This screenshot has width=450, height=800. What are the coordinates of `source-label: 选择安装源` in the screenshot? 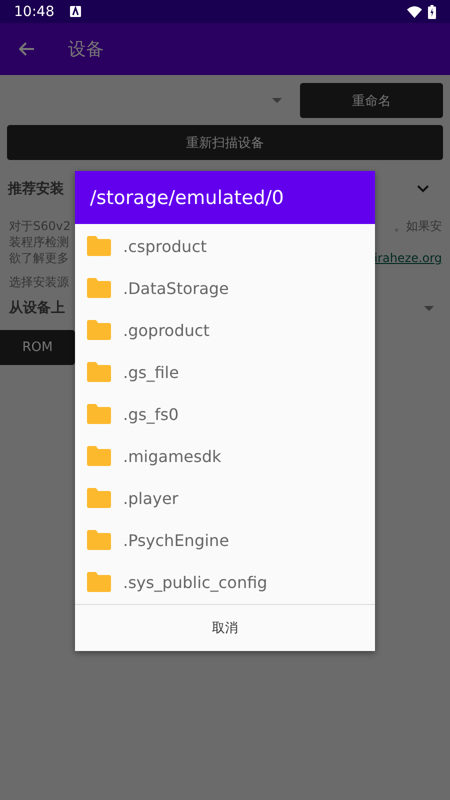 It's located at (38, 282).